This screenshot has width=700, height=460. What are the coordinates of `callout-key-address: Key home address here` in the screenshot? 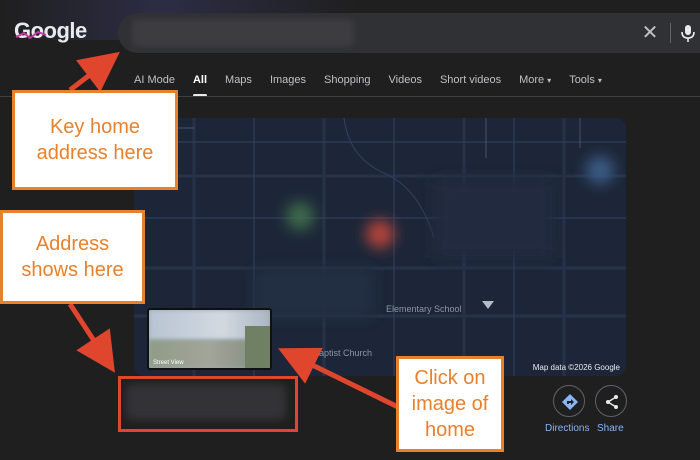 It's located at (95, 140).